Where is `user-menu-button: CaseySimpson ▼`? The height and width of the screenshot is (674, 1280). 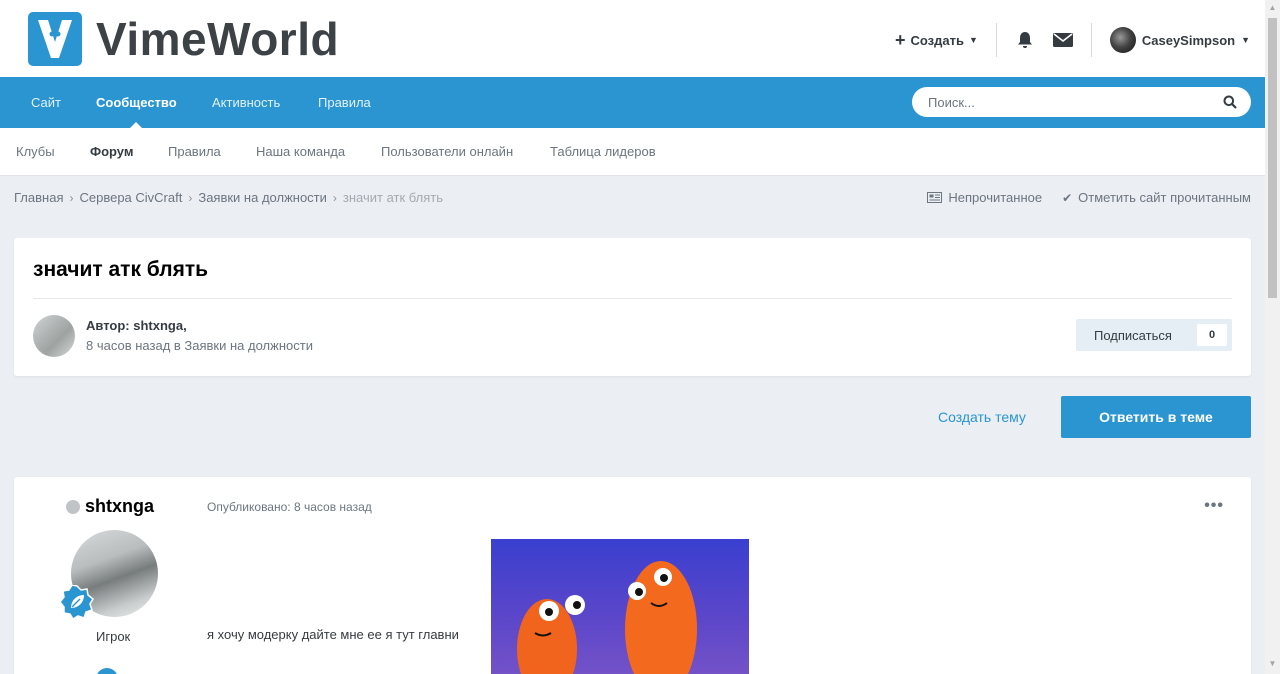
user-menu-button: CaseySimpson ▼ is located at coordinates (1171, 40).